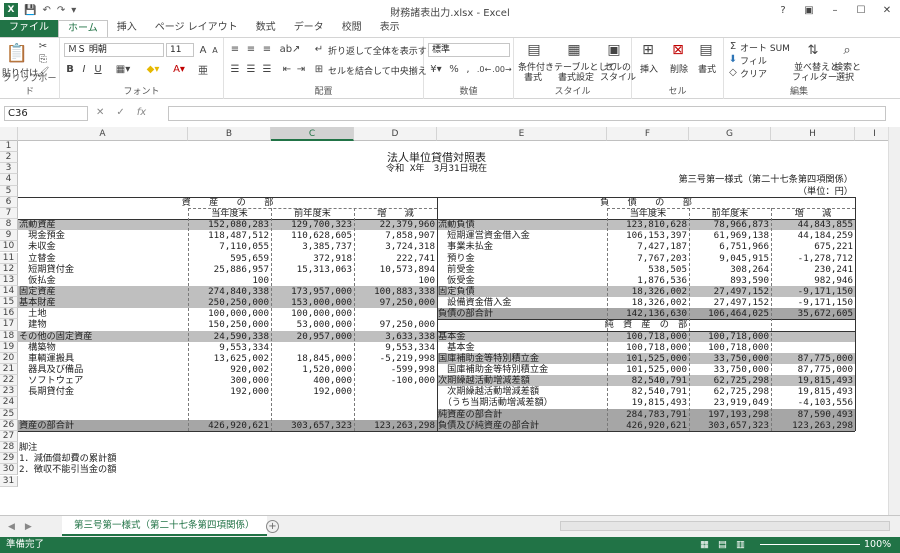 Image resolution: width=900 pixels, height=553 pixels. Describe the element at coordinates (704, 545) in the screenshot. I see `normal-view-icon: ▦` at that location.